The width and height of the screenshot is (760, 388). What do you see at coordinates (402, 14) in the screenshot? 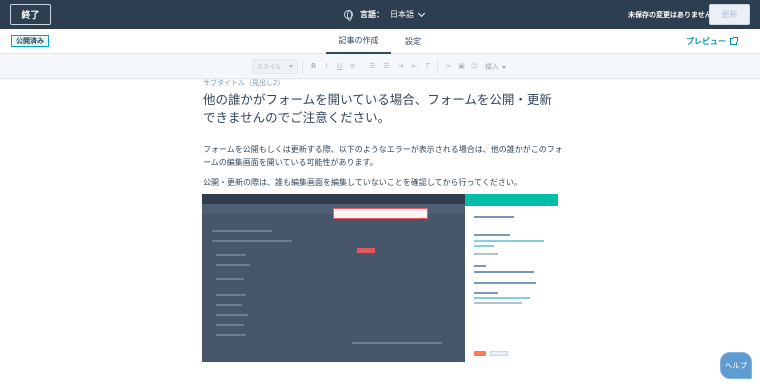
I see `language-value: 日本語` at bounding box center [402, 14].